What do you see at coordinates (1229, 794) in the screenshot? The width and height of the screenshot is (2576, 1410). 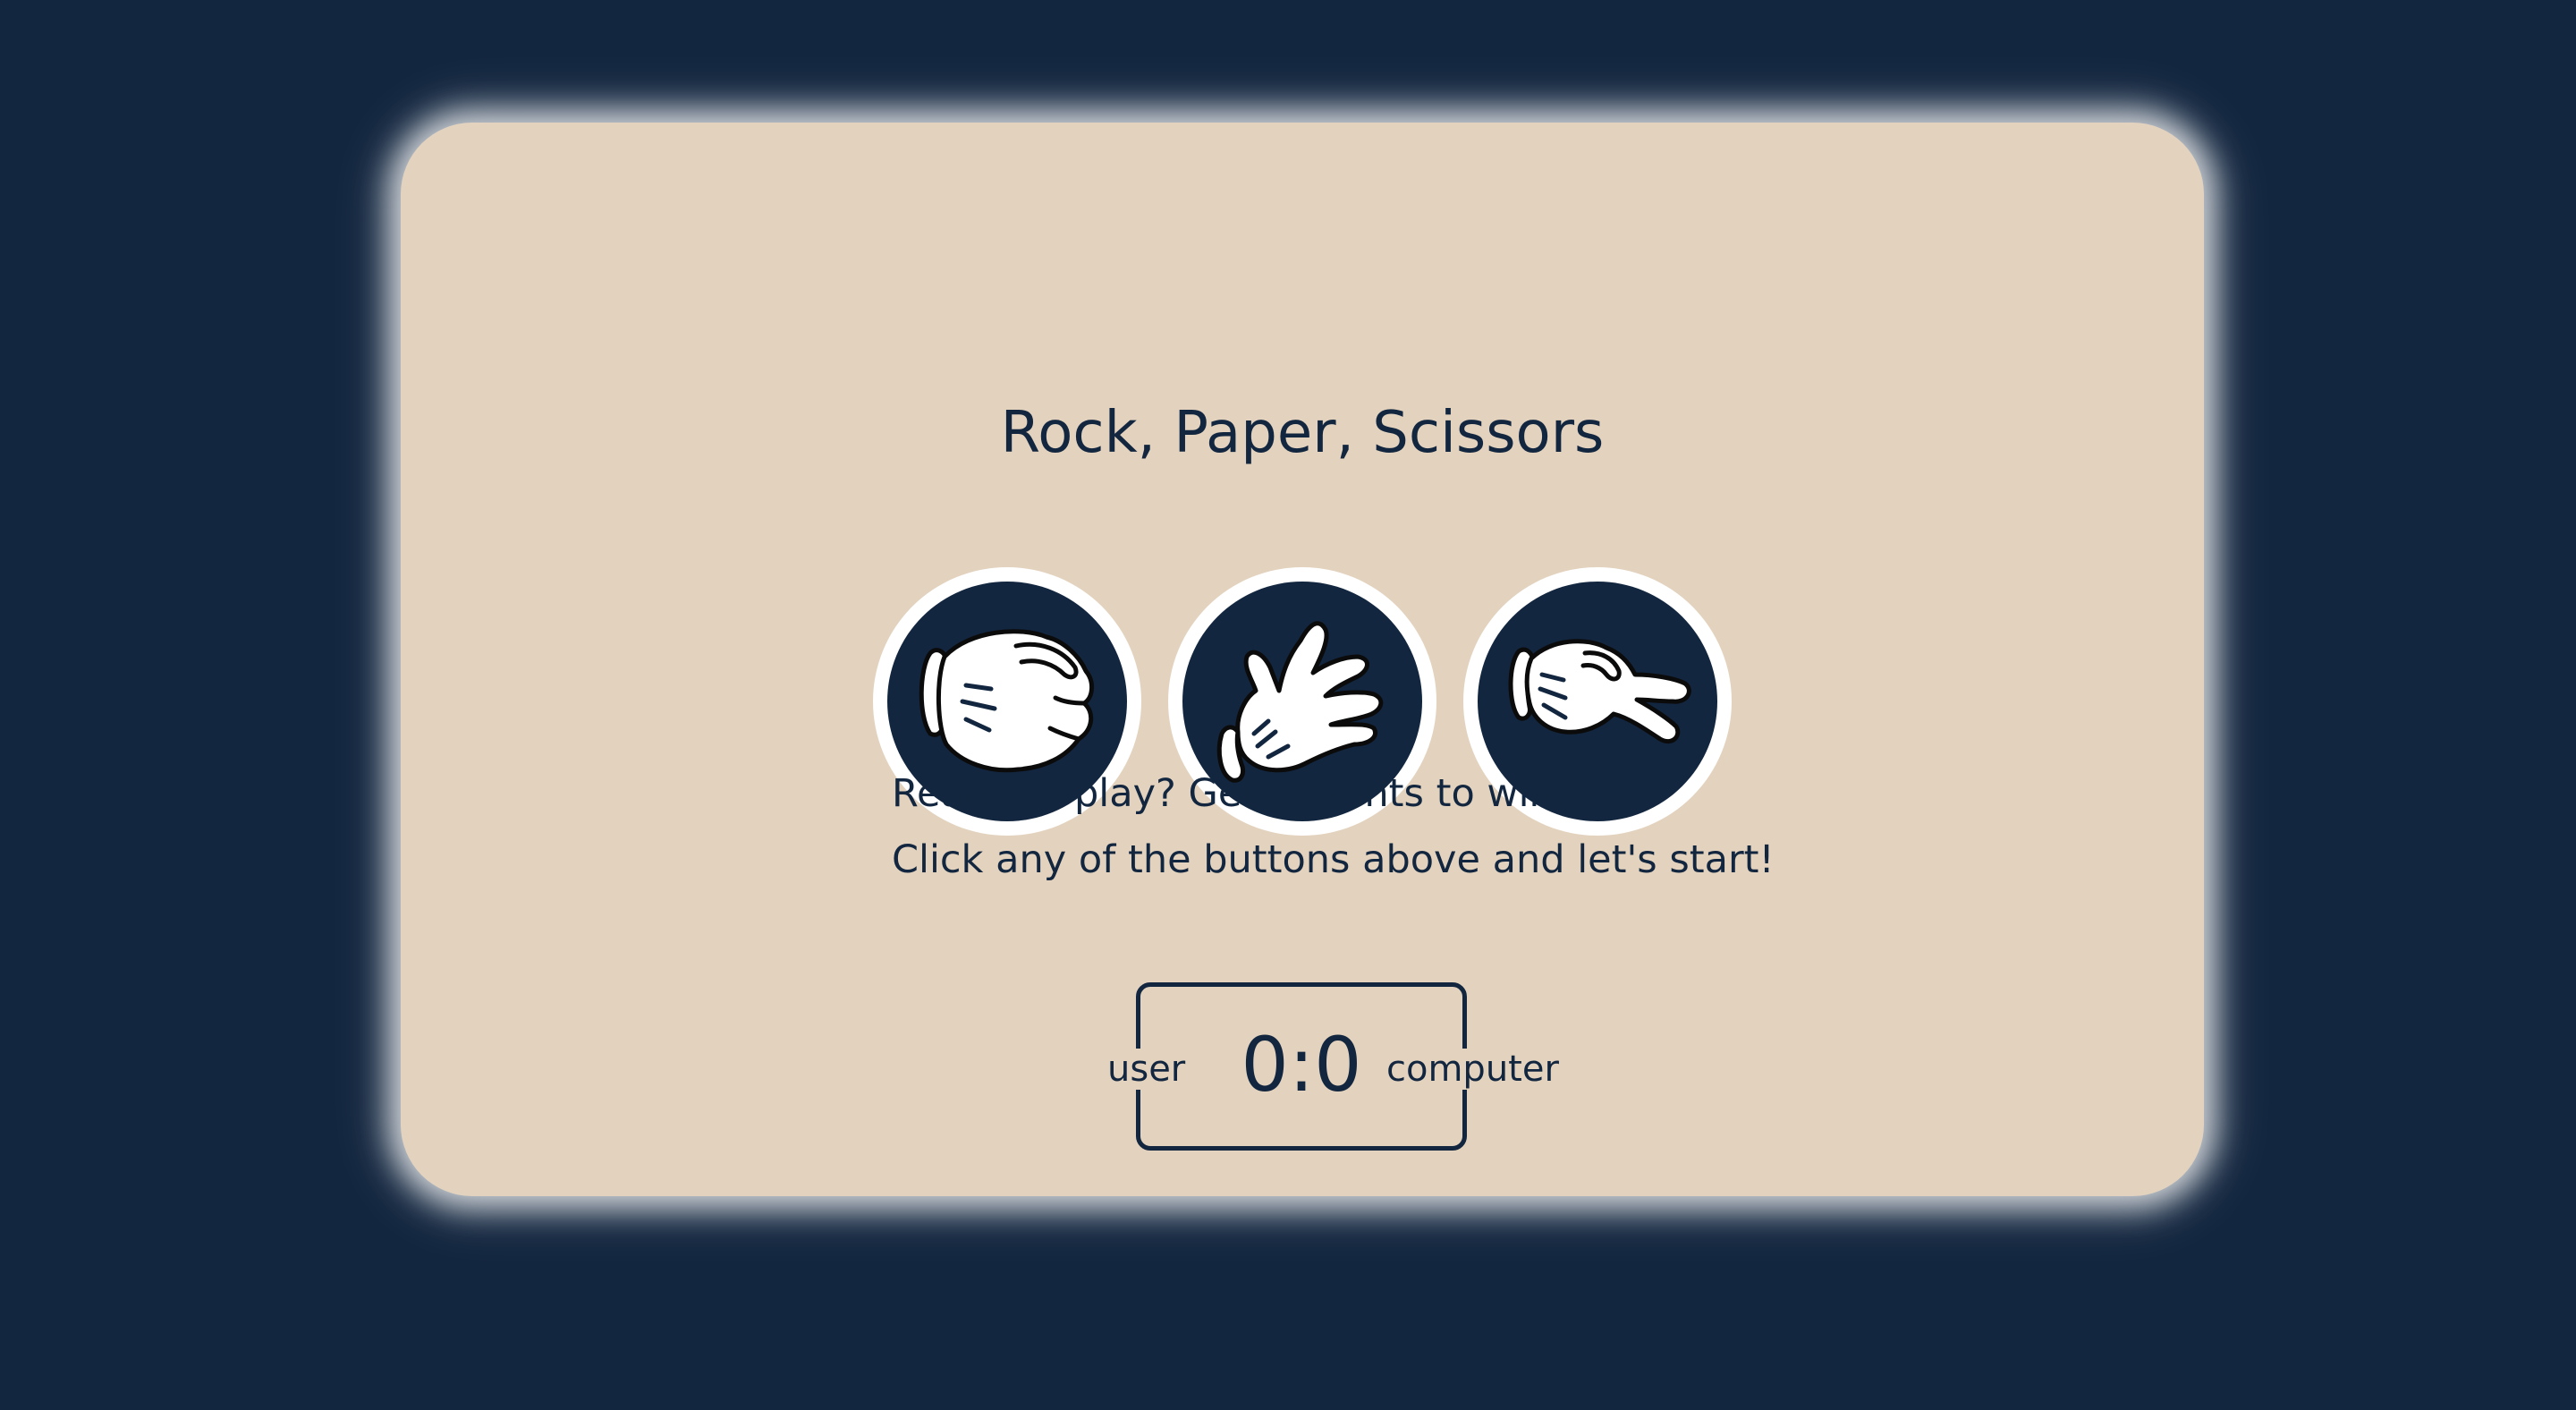 I see `message-line-1: Ready to play? Get 3 points to win.` at bounding box center [1229, 794].